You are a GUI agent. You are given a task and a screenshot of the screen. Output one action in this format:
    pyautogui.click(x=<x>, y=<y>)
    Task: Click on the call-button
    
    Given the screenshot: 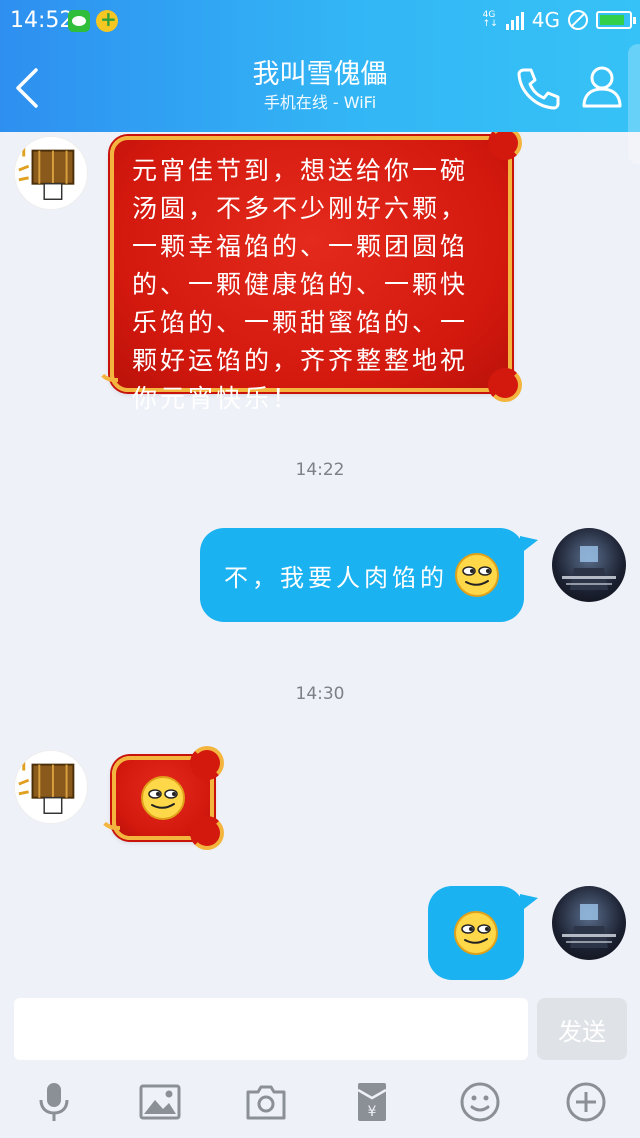 What is the action you would take?
    pyautogui.click(x=538, y=88)
    